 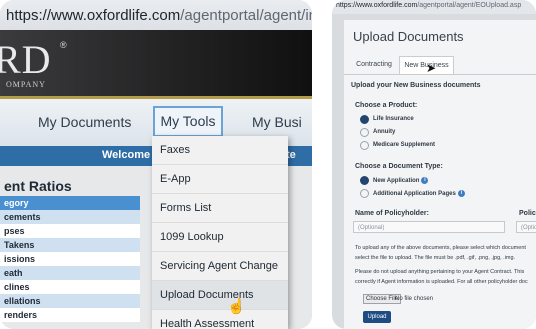 What do you see at coordinates (63, 45) in the screenshot?
I see `logo-registered-mark: ®` at bounding box center [63, 45].